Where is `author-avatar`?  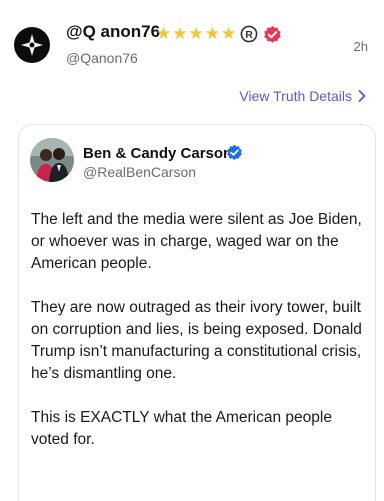
author-avatar is located at coordinates (32, 45).